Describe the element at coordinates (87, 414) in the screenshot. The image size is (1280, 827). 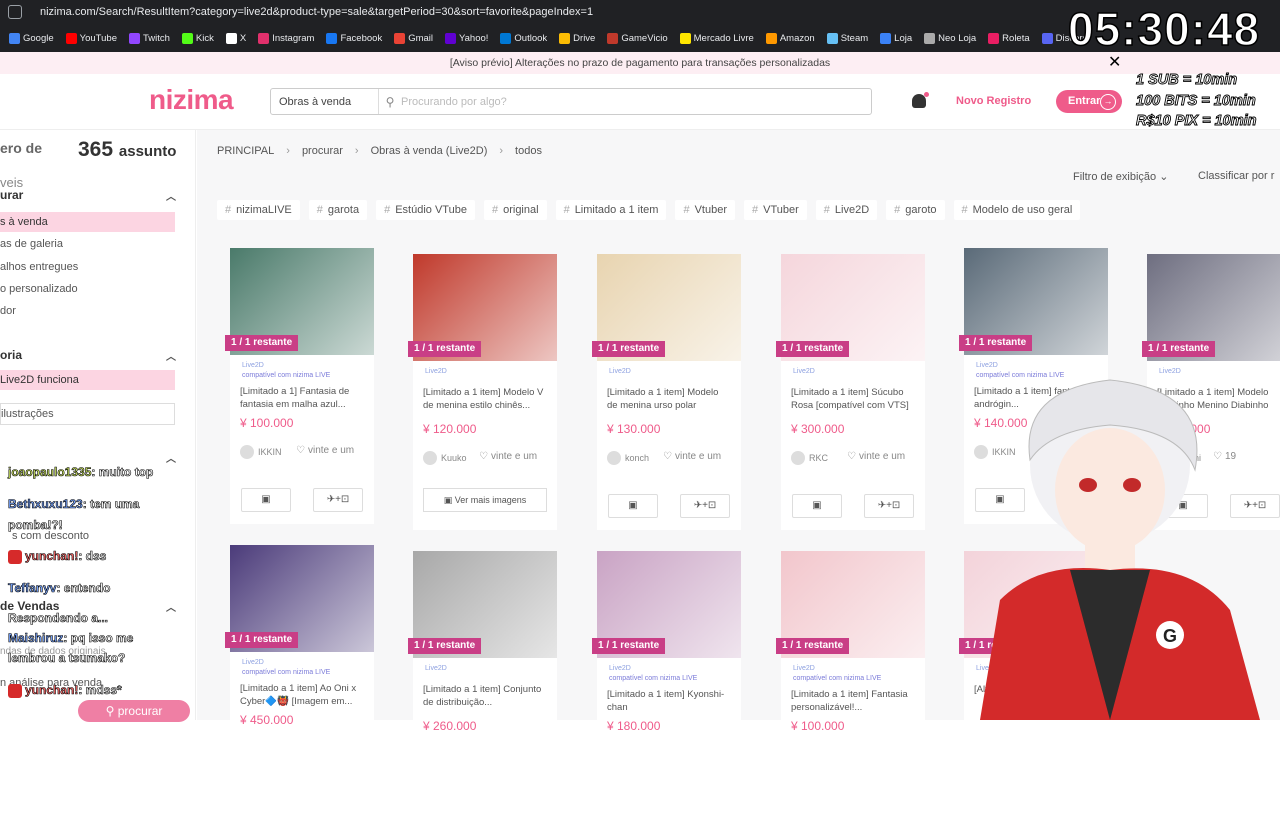
I see `sidebar-item-illustrations: ilustrações` at that location.